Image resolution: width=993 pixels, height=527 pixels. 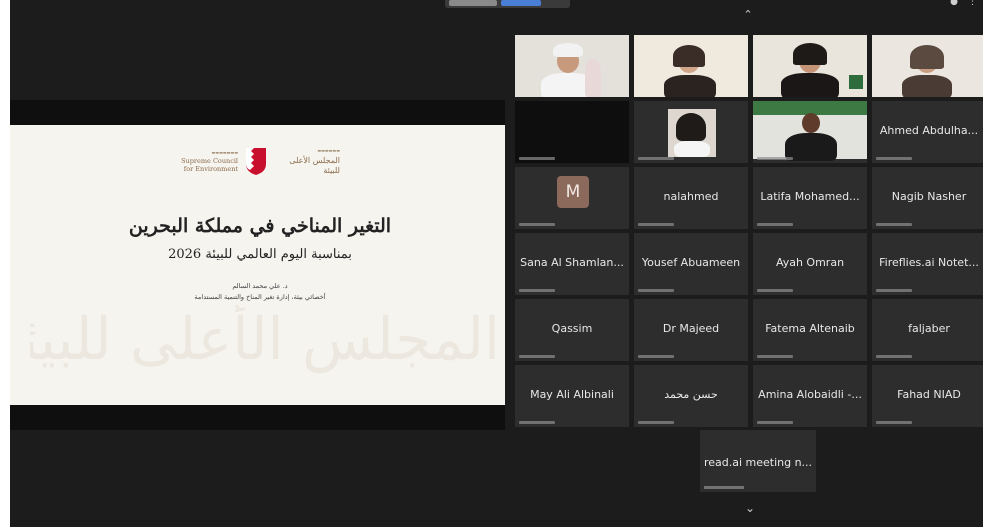 I want to click on participant-tile: nalahmed, so click(x=691, y=198).